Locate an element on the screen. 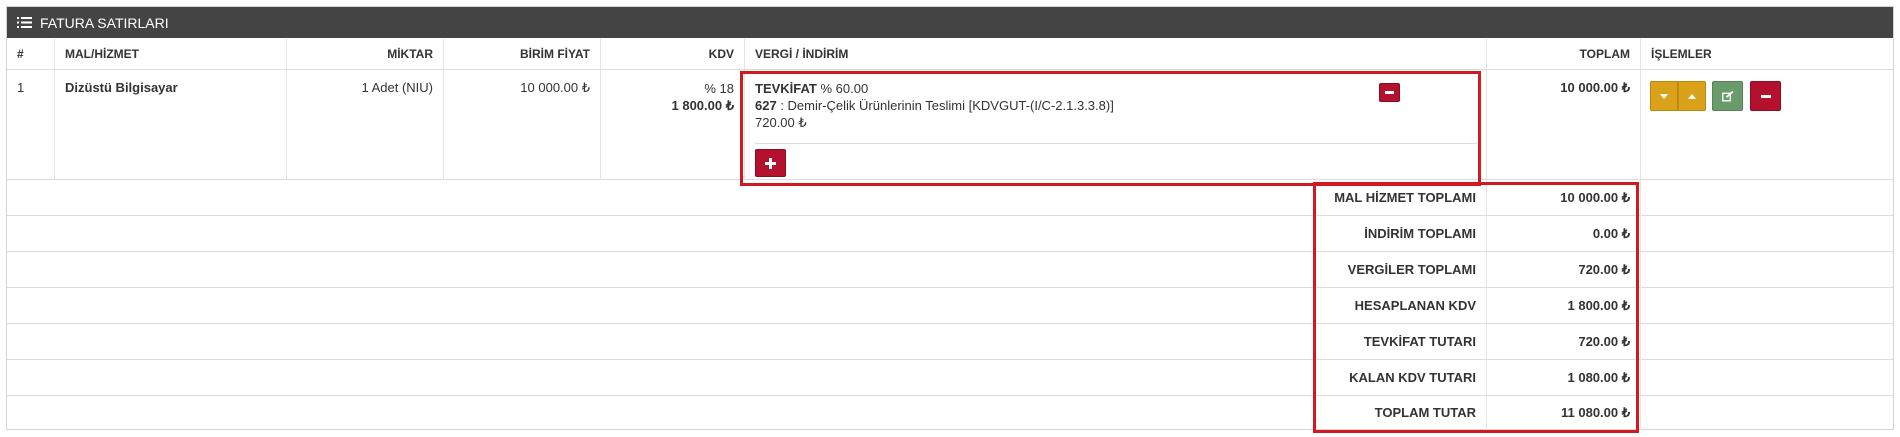 This screenshot has height=437, width=1900. summary-row: TEVKİFAT TUTARI 720.00 ₺ is located at coordinates (950, 342).